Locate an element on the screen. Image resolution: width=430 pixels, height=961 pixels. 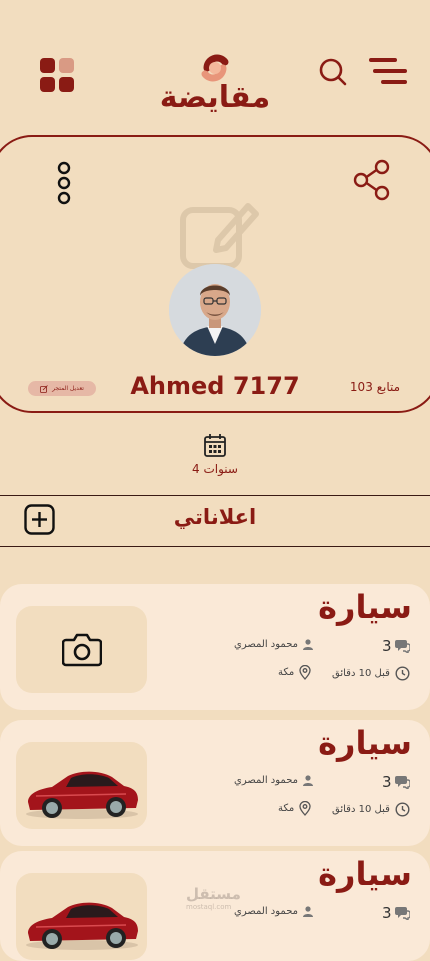
watermark: مستقل mostaql.com is located at coordinates (213, 898).